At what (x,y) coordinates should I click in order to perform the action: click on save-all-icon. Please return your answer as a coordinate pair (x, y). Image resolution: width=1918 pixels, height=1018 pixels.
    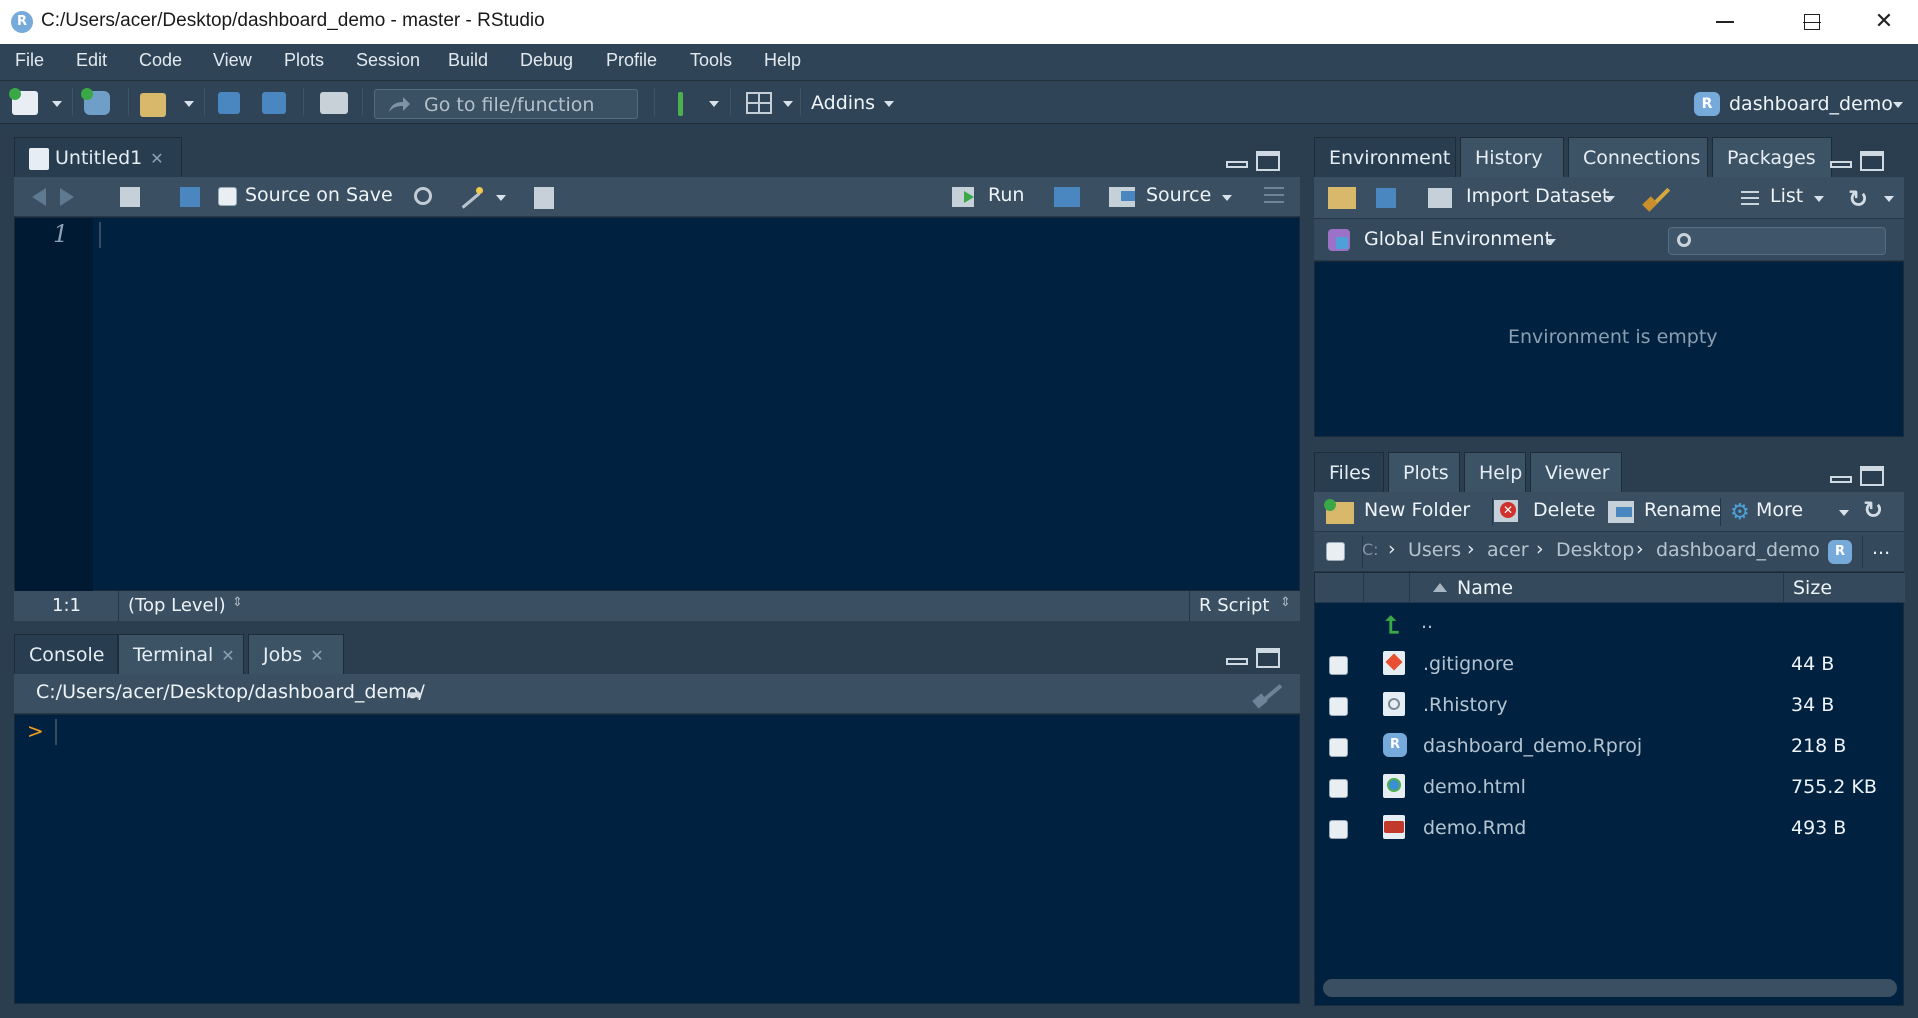
    Looking at the image, I should click on (274, 103).